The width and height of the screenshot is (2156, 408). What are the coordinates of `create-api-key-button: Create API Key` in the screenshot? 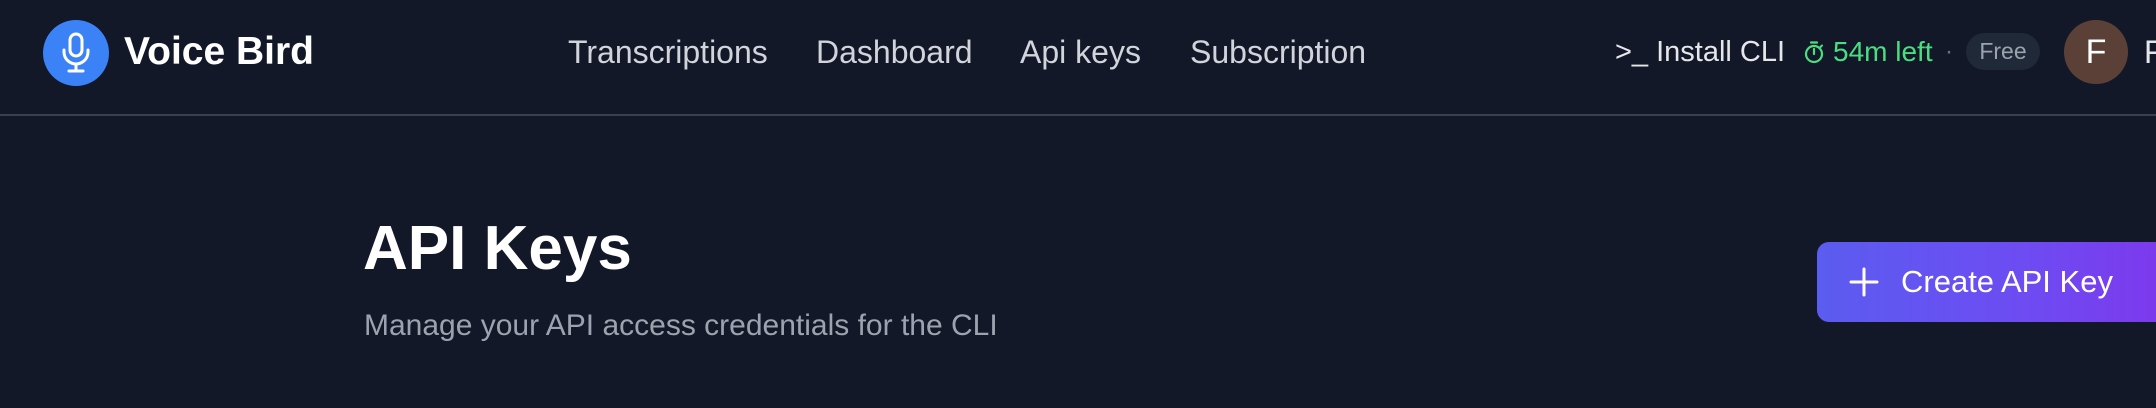 It's located at (1986, 282).